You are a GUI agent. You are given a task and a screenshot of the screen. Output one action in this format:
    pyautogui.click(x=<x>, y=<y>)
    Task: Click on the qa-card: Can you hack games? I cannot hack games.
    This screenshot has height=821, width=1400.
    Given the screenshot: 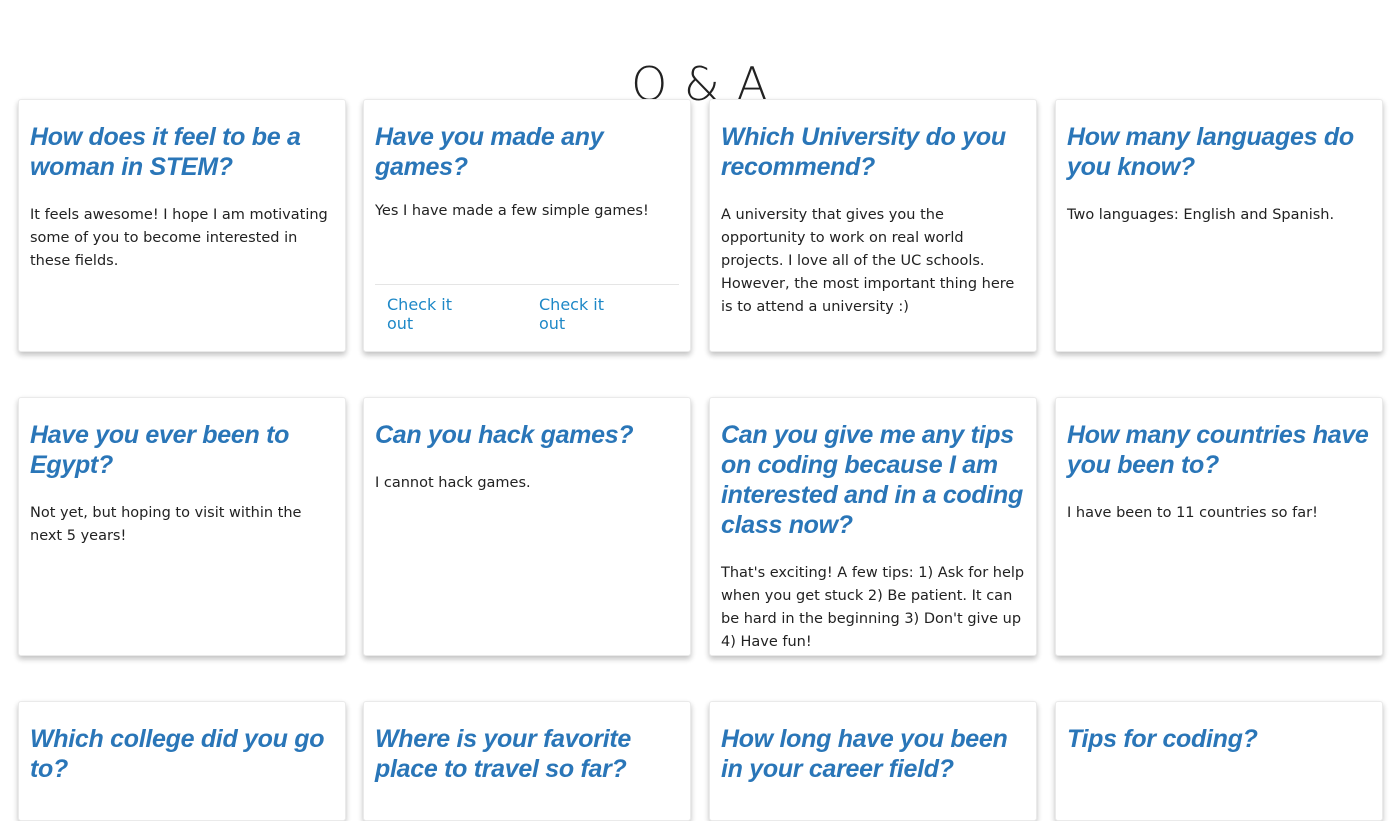 What is the action you would take?
    pyautogui.click(x=527, y=526)
    